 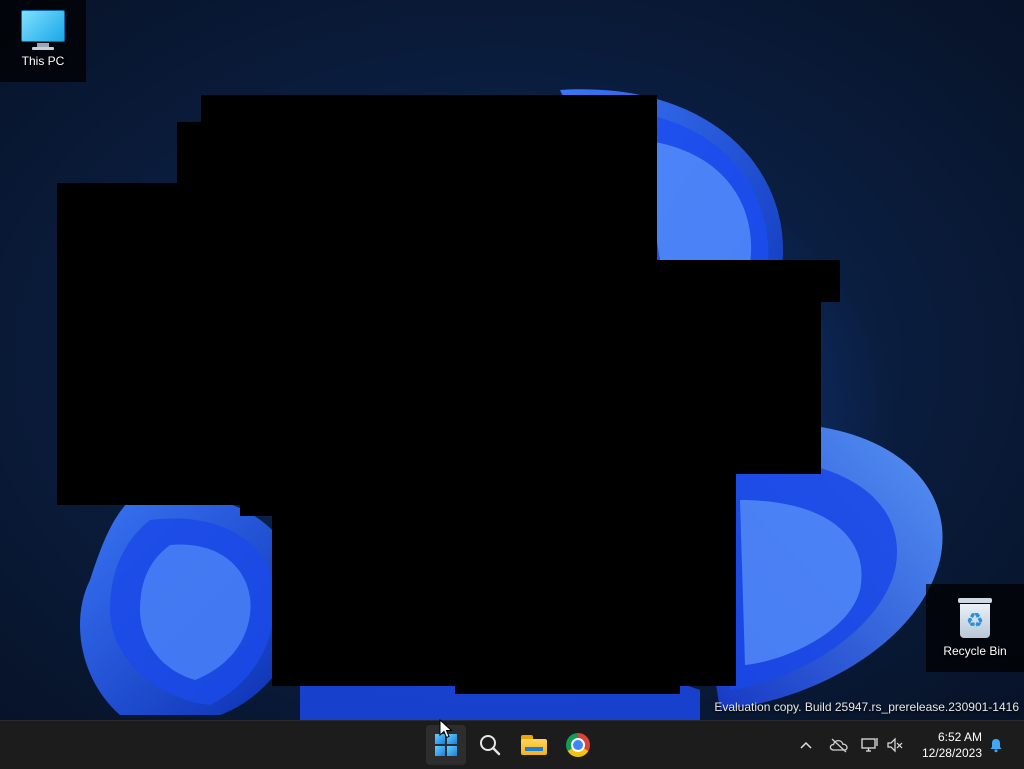 I want to click on recycle-bin-label: Recycle Bin, so click(x=975, y=651).